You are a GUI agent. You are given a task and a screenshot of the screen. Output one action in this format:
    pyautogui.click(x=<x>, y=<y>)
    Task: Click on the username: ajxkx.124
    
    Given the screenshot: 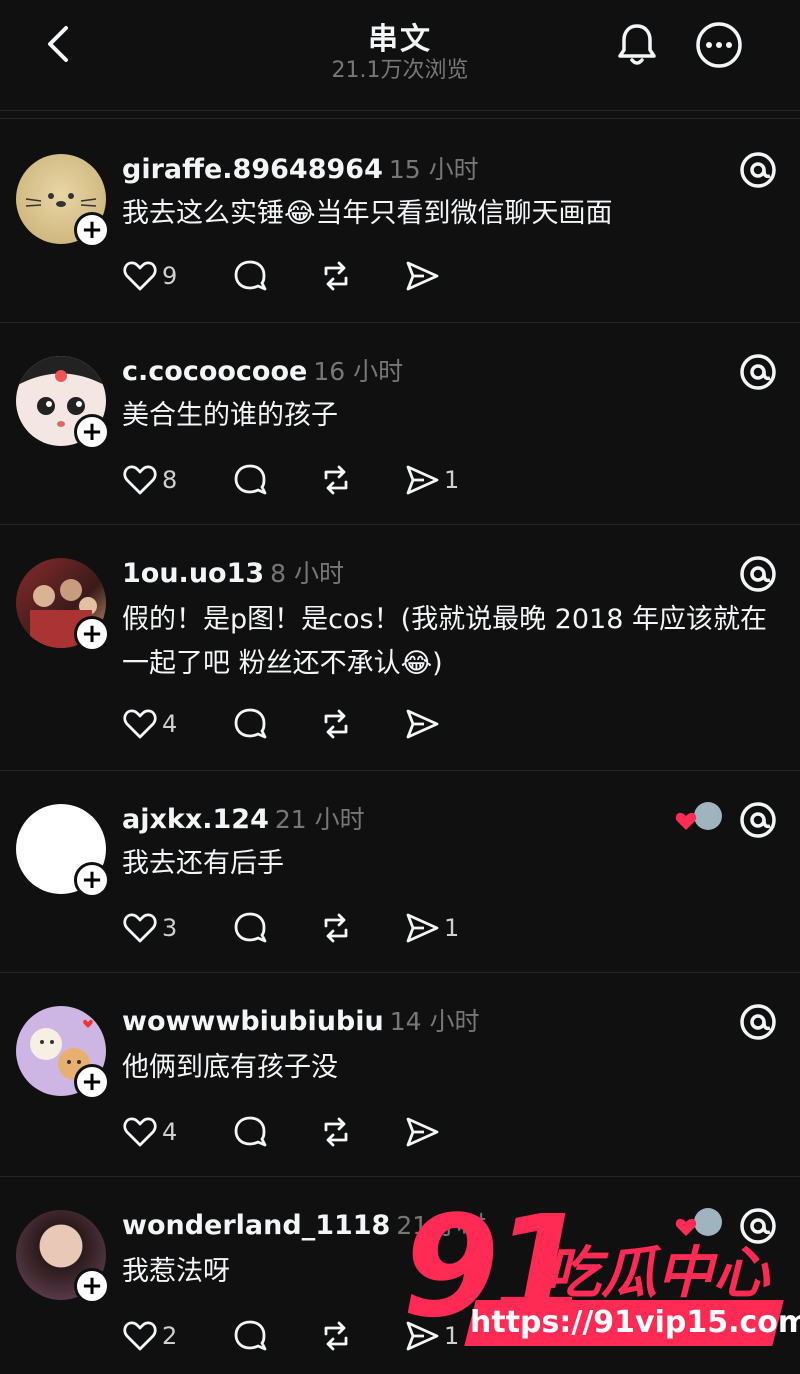 What is the action you would take?
    pyautogui.click(x=195, y=819)
    